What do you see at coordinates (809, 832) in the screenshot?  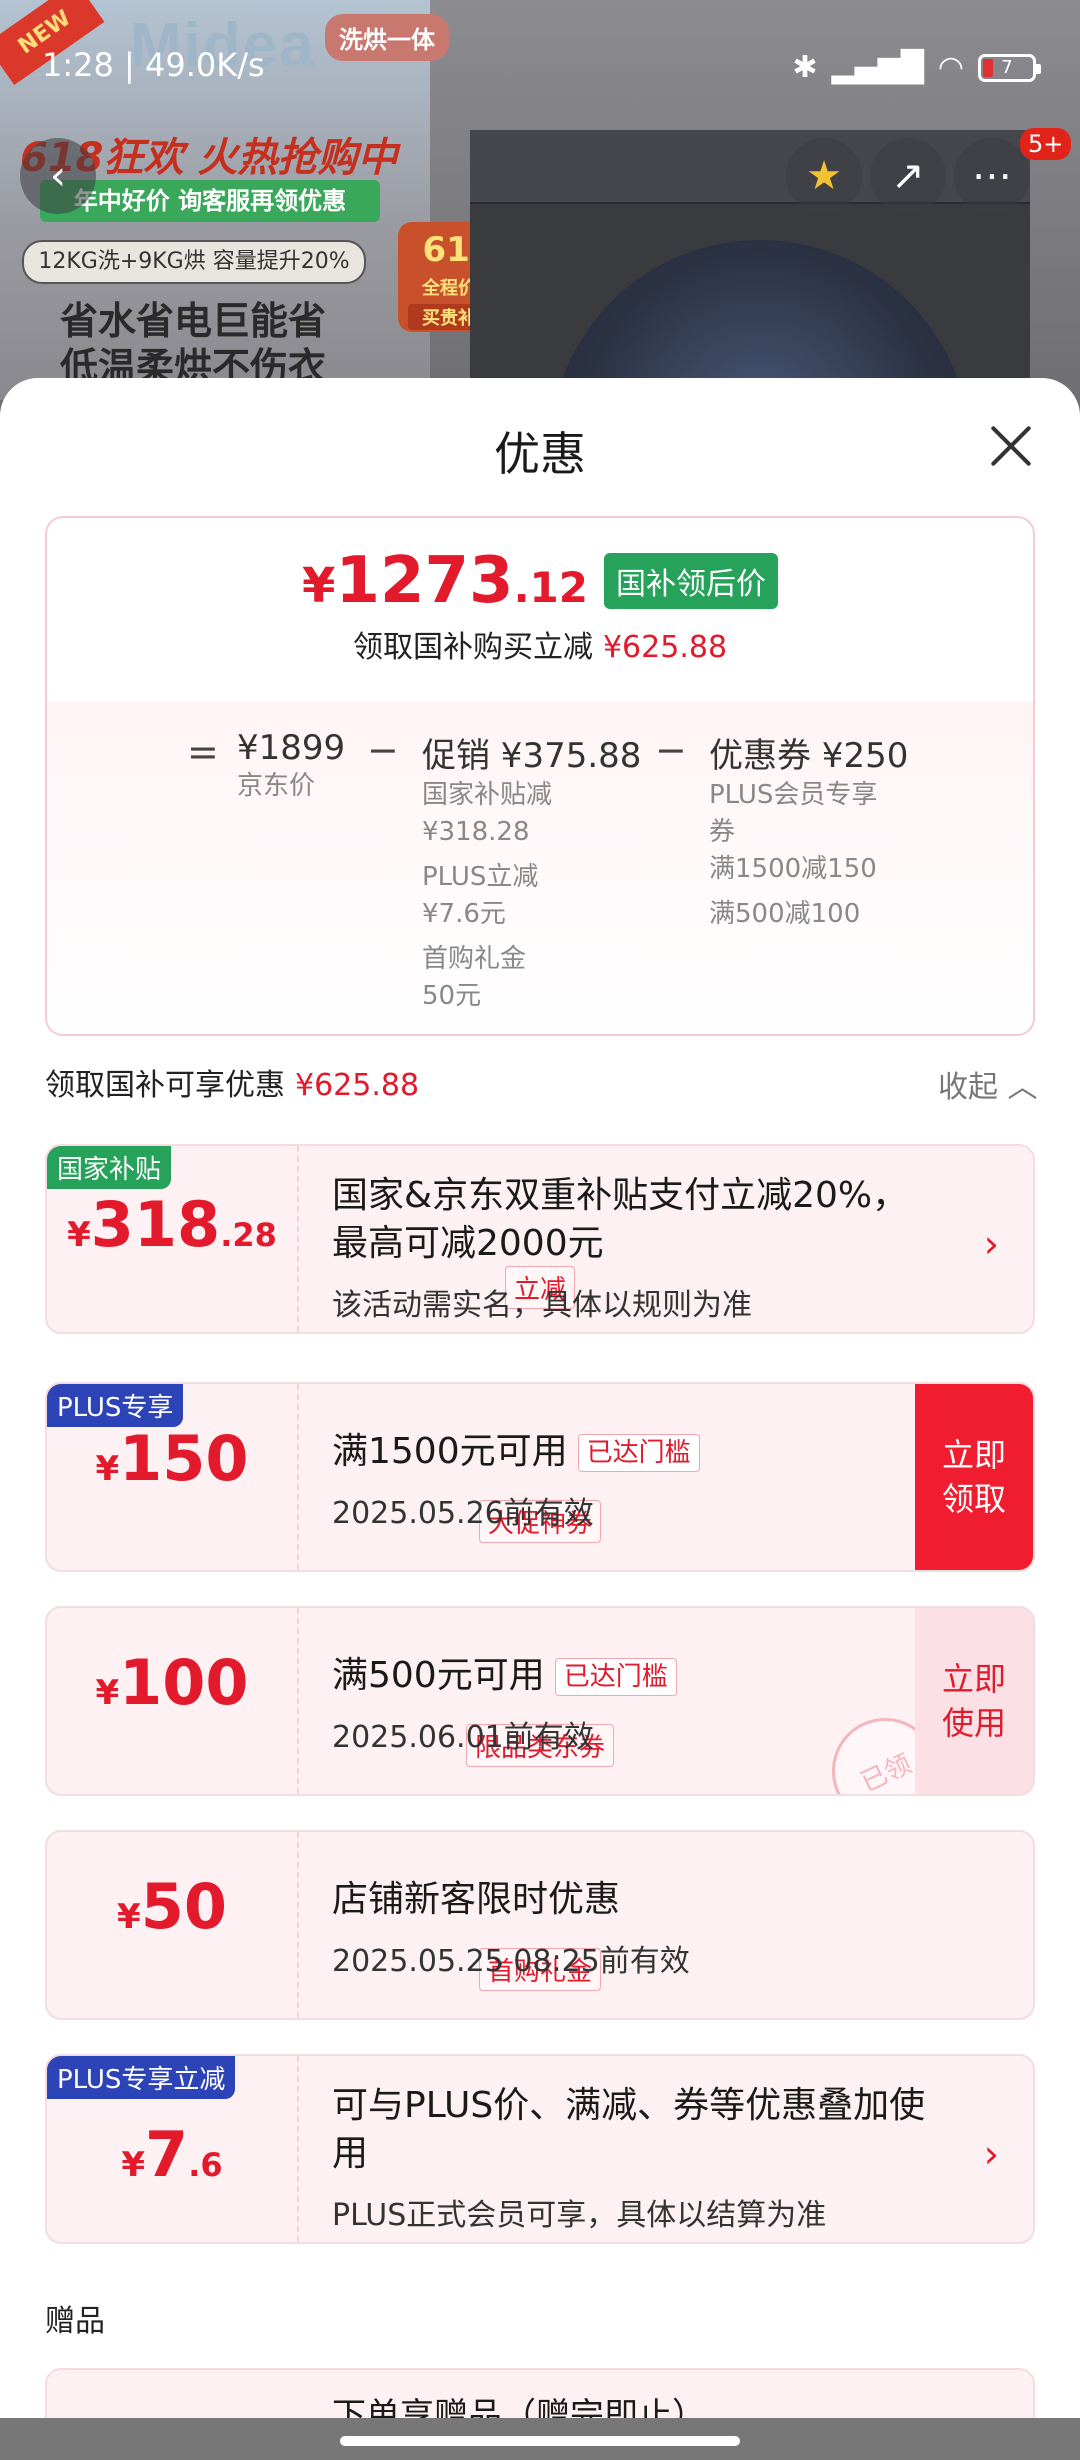 I see `coupon-block: 优惠券 ¥250 PLUS会员专享 券 满1500减150 满500减100` at bounding box center [809, 832].